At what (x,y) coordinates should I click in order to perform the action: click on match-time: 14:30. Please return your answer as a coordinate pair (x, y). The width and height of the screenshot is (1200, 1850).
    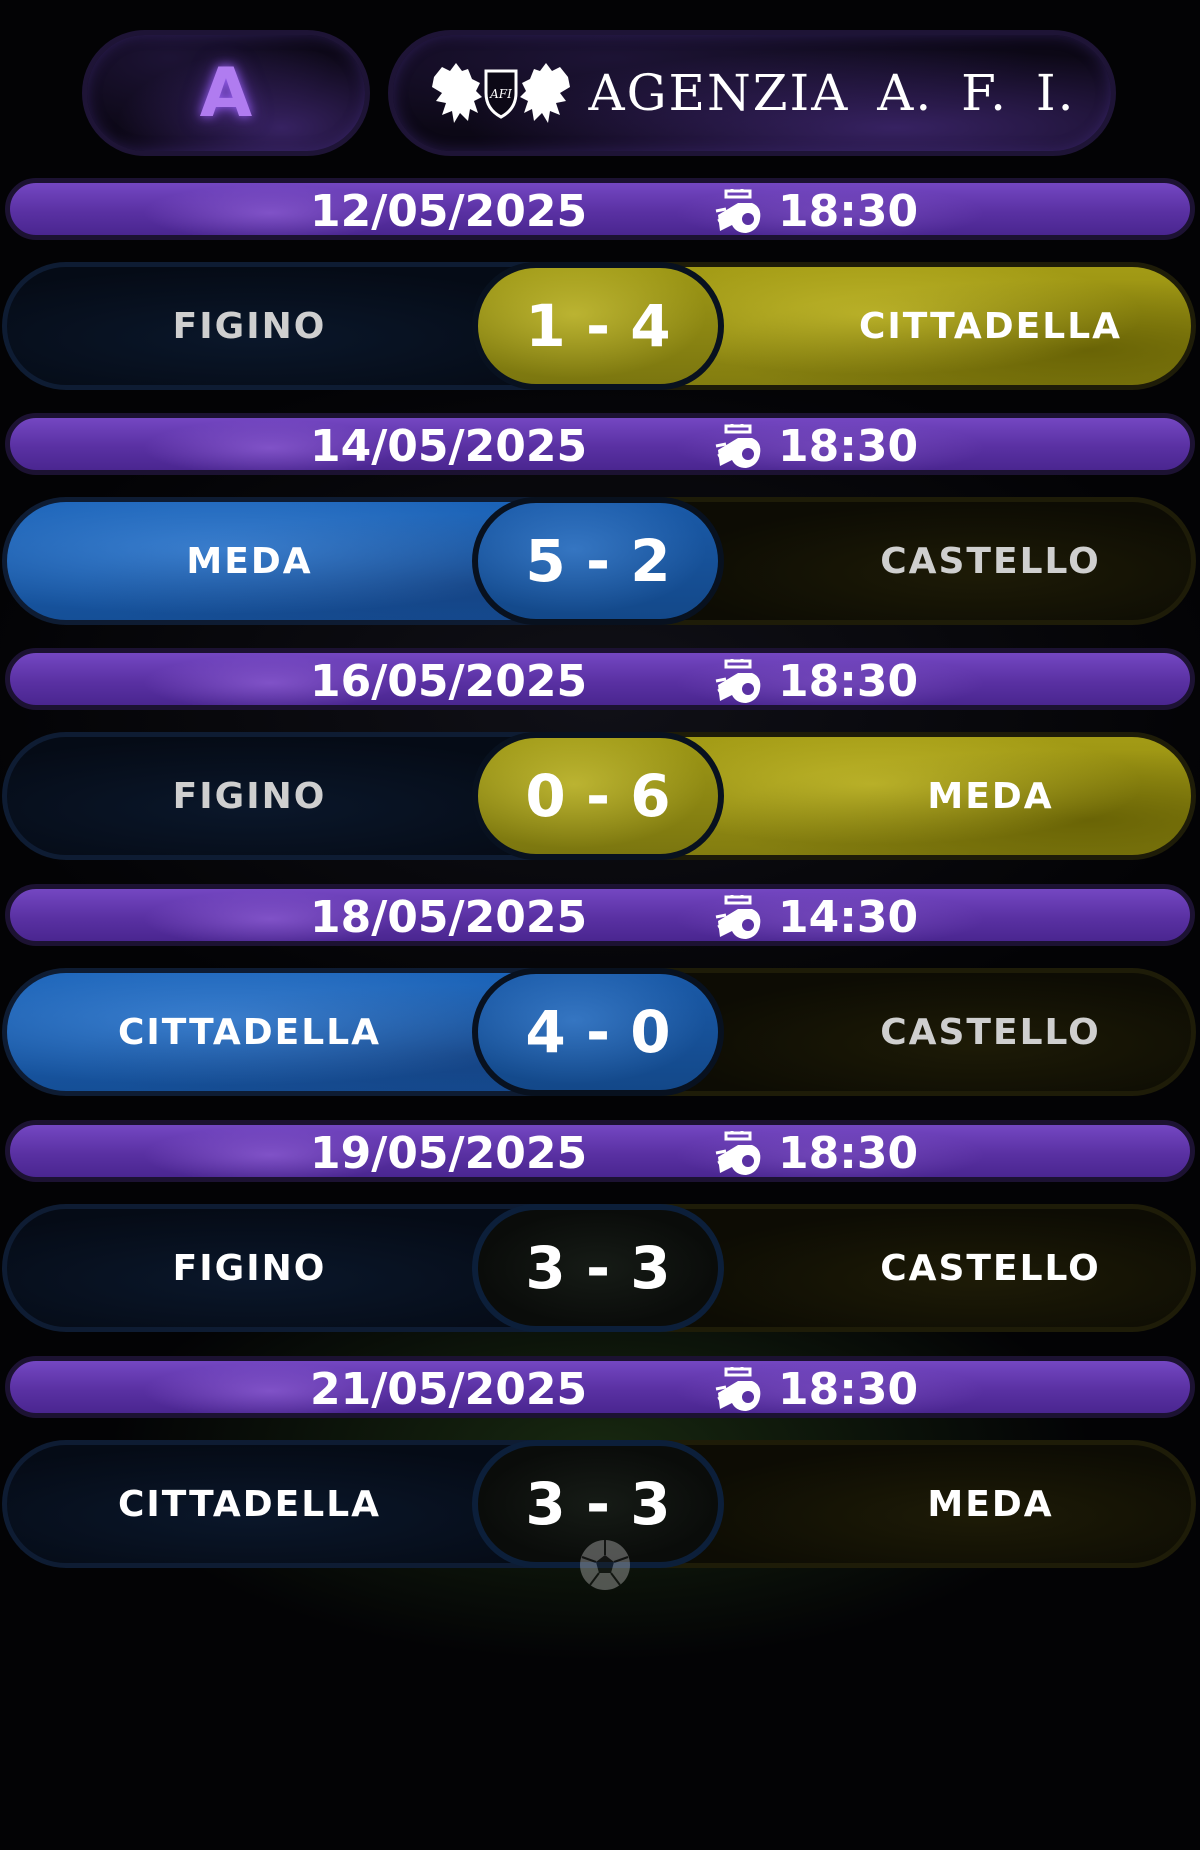
    Looking at the image, I should click on (848, 917).